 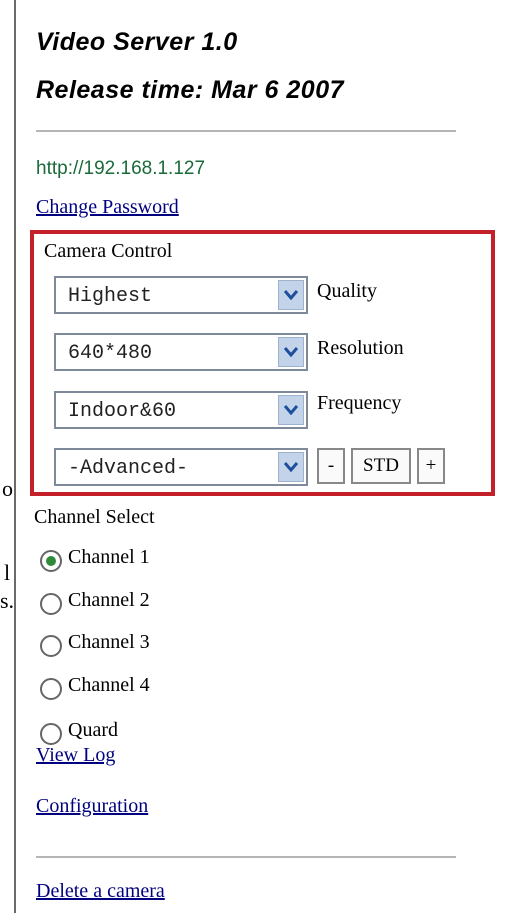 What do you see at coordinates (108, 251) in the screenshot?
I see `camera-control-heading: Camera Control` at bounding box center [108, 251].